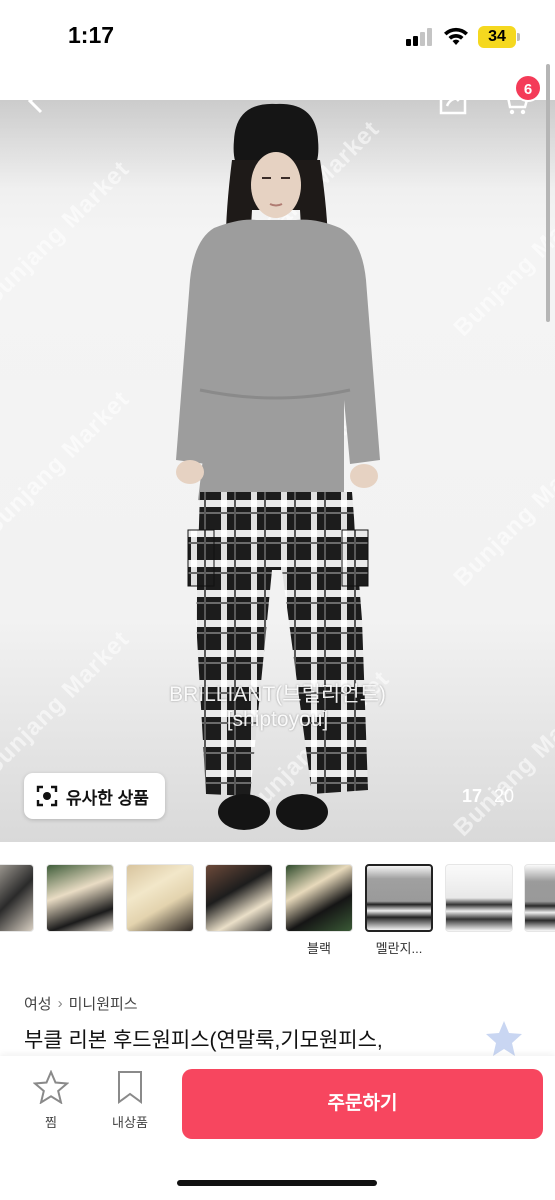 Image resolution: width=555 pixels, height=1200 pixels. Describe the element at coordinates (51, 1122) in the screenshot. I see `like-label: 찜` at that location.